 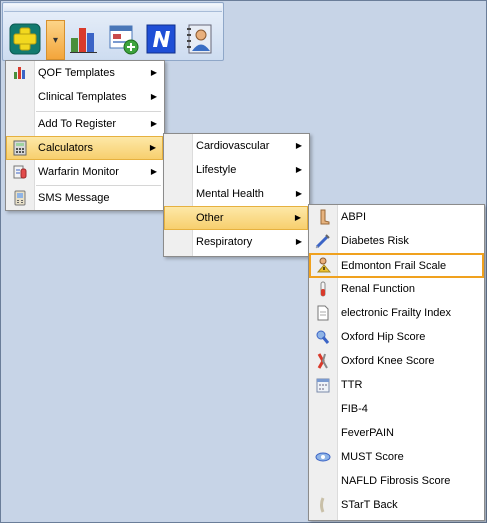 I want to click on menu-item-start-back: STarT Back, so click(x=396, y=505).